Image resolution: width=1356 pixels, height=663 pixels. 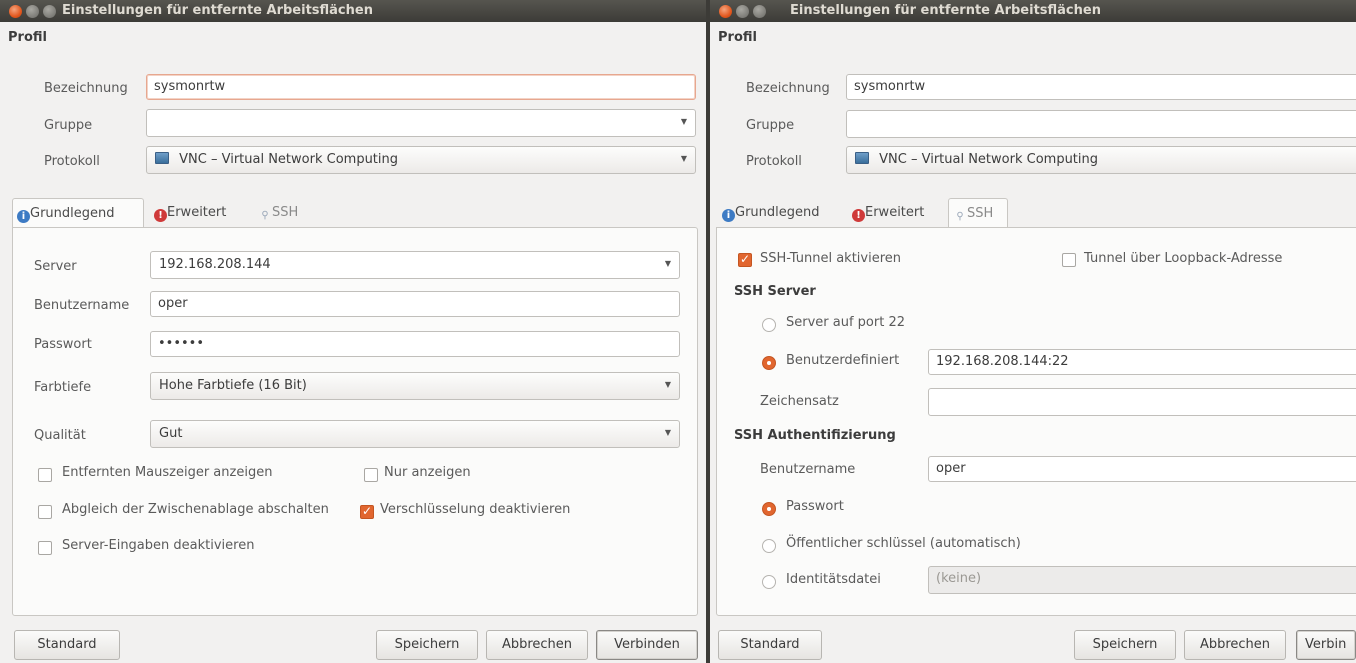 What do you see at coordinates (903, 543) in the screenshot?
I see `auth-pubkey-label: Öffentlicher schlüssel (automatisch)` at bounding box center [903, 543].